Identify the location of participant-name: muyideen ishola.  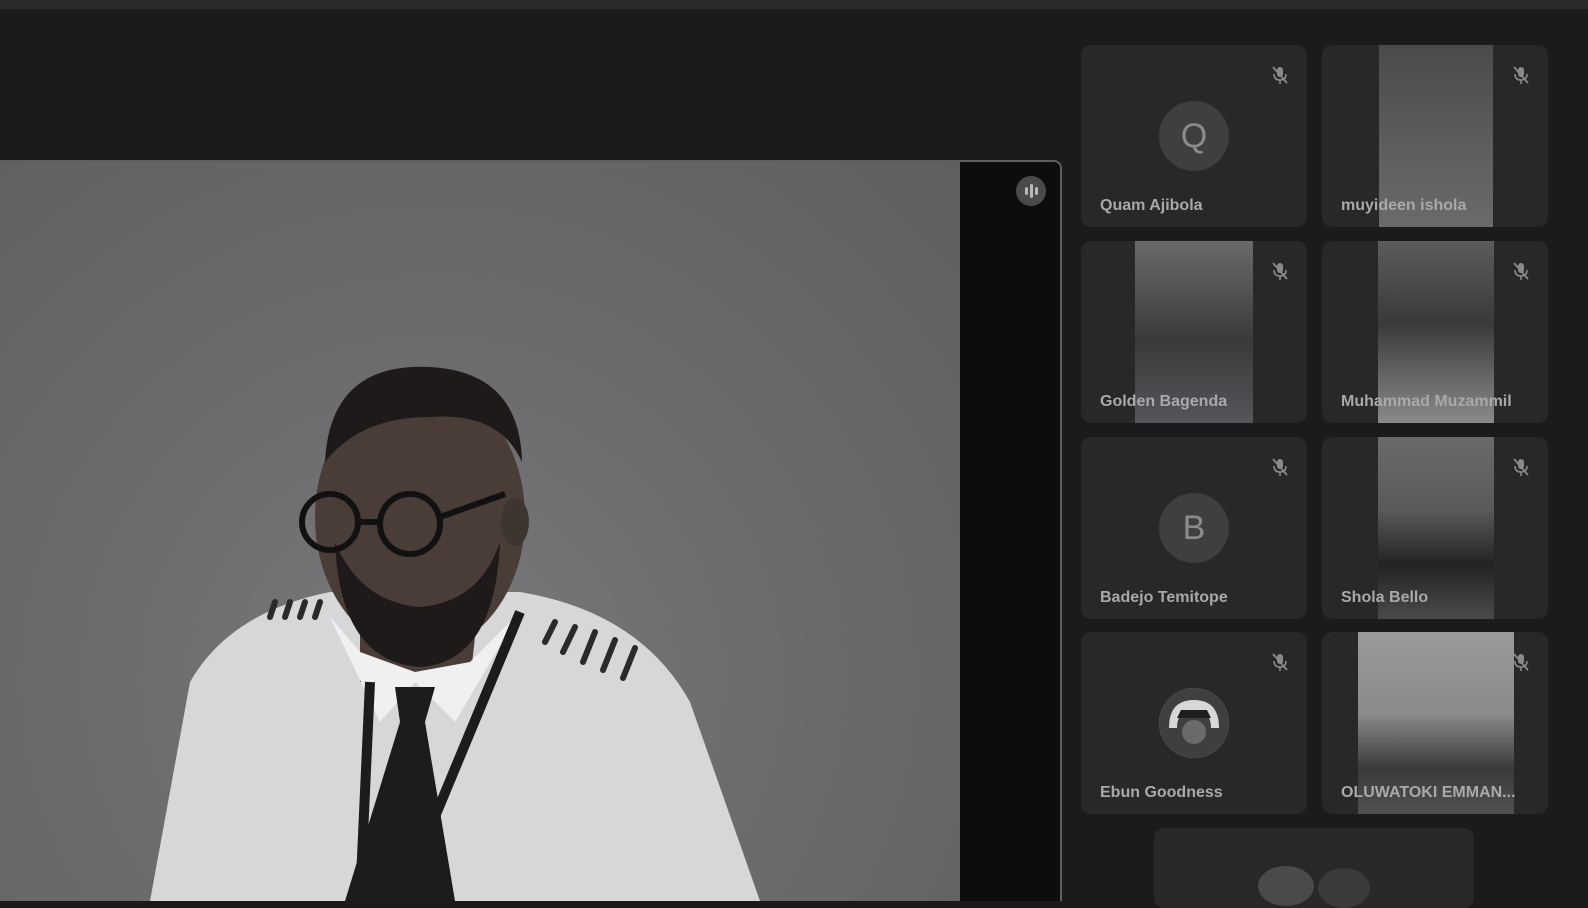
(1404, 205).